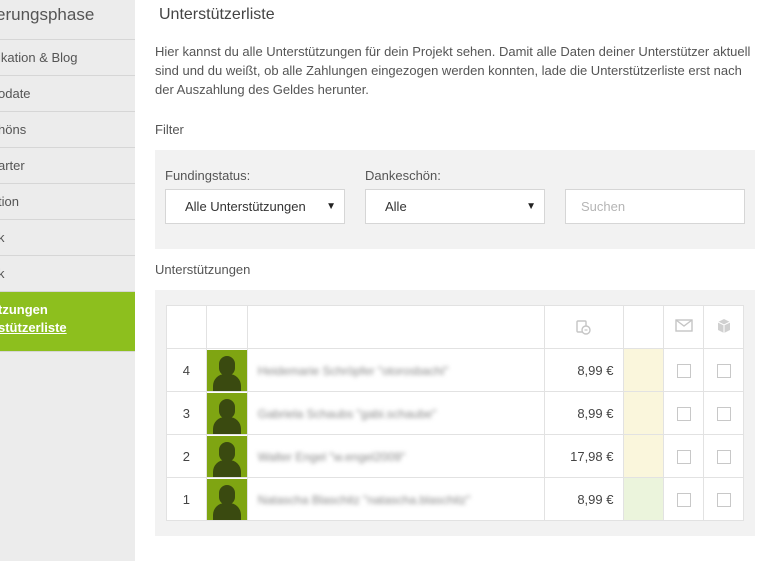 The image size is (762, 561). I want to click on header-mail, so click(684, 327).